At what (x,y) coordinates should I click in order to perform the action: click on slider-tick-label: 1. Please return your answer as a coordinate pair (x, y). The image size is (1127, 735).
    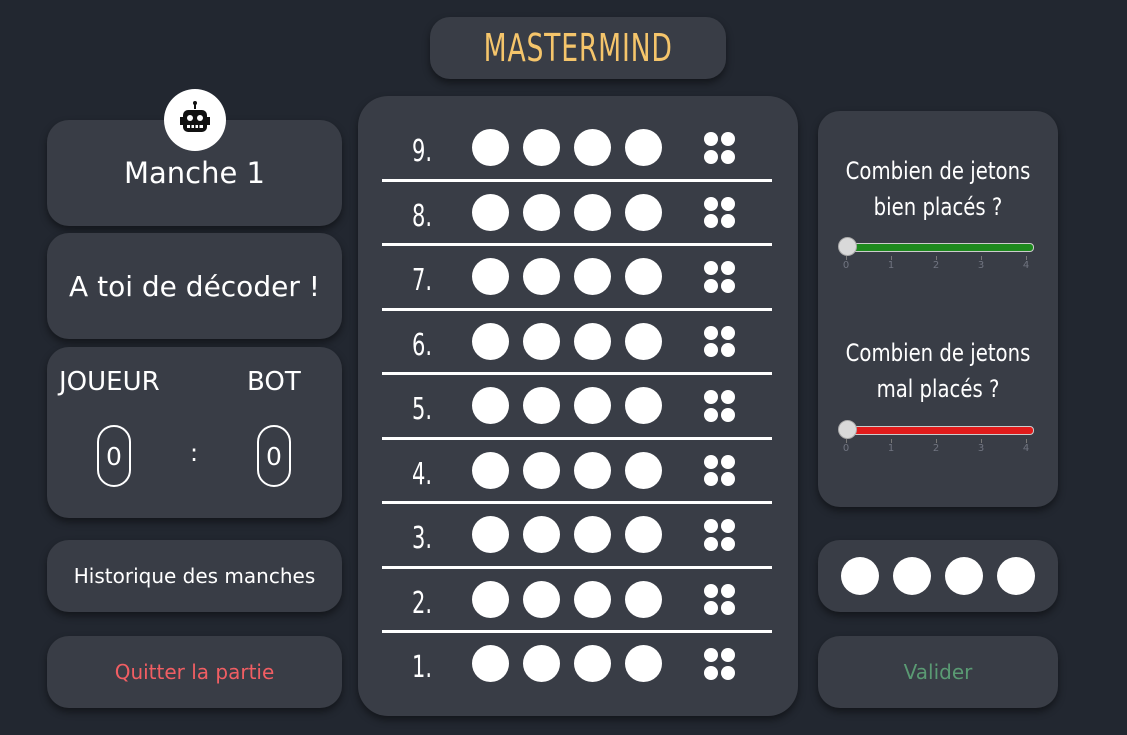
    Looking at the image, I should click on (891, 448).